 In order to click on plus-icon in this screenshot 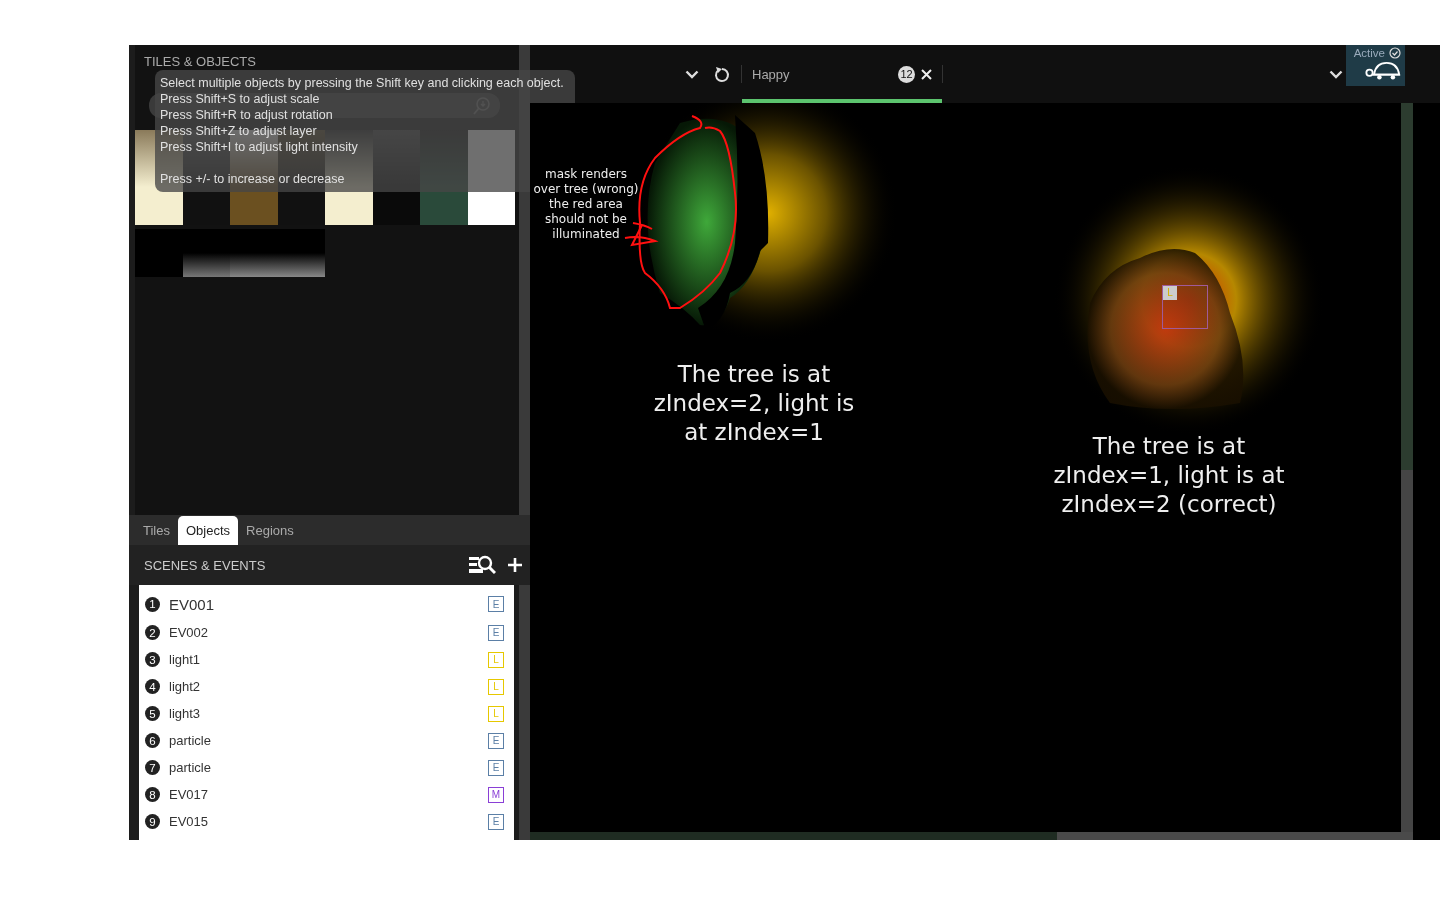, I will do `click(515, 565)`.